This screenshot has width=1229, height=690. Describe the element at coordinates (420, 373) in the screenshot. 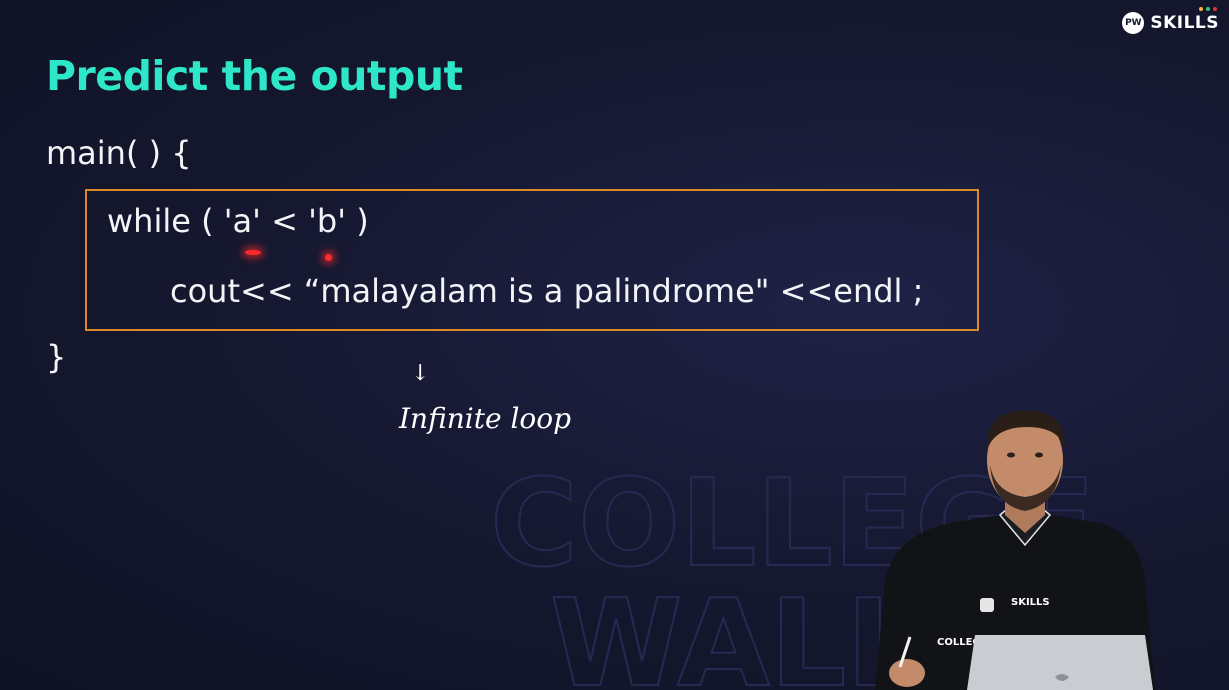

I see `annotation-arrow: ↓` at that location.